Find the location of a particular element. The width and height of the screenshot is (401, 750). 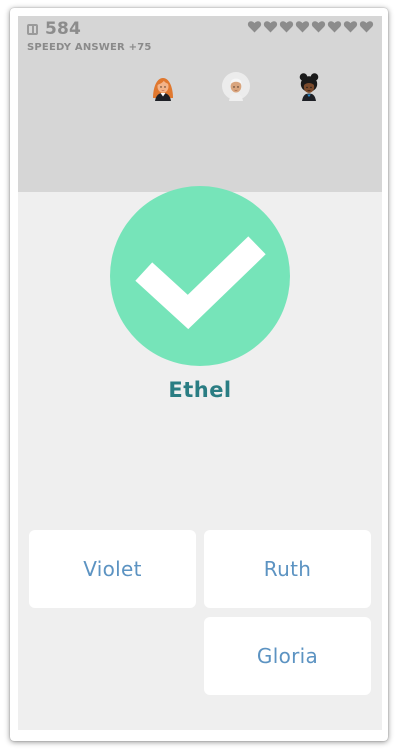

player-avatar-orange-hair-icon is located at coordinates (163, 89).